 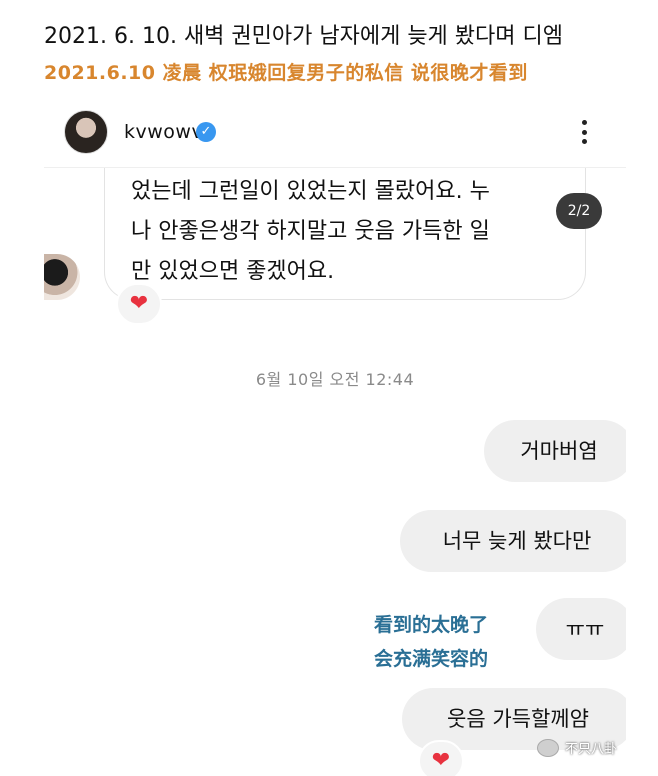 I want to click on overlay-line: 看到的太晚了, so click(x=431, y=625).